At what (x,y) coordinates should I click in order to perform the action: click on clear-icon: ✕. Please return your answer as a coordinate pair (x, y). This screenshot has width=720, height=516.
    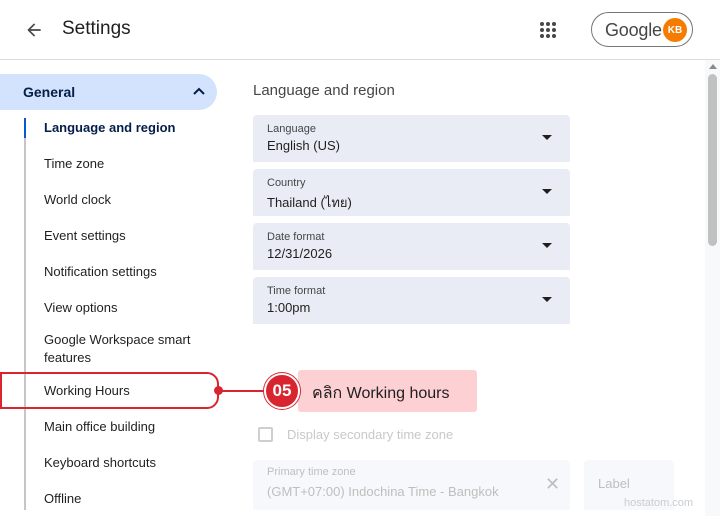
    Looking at the image, I should click on (552, 484).